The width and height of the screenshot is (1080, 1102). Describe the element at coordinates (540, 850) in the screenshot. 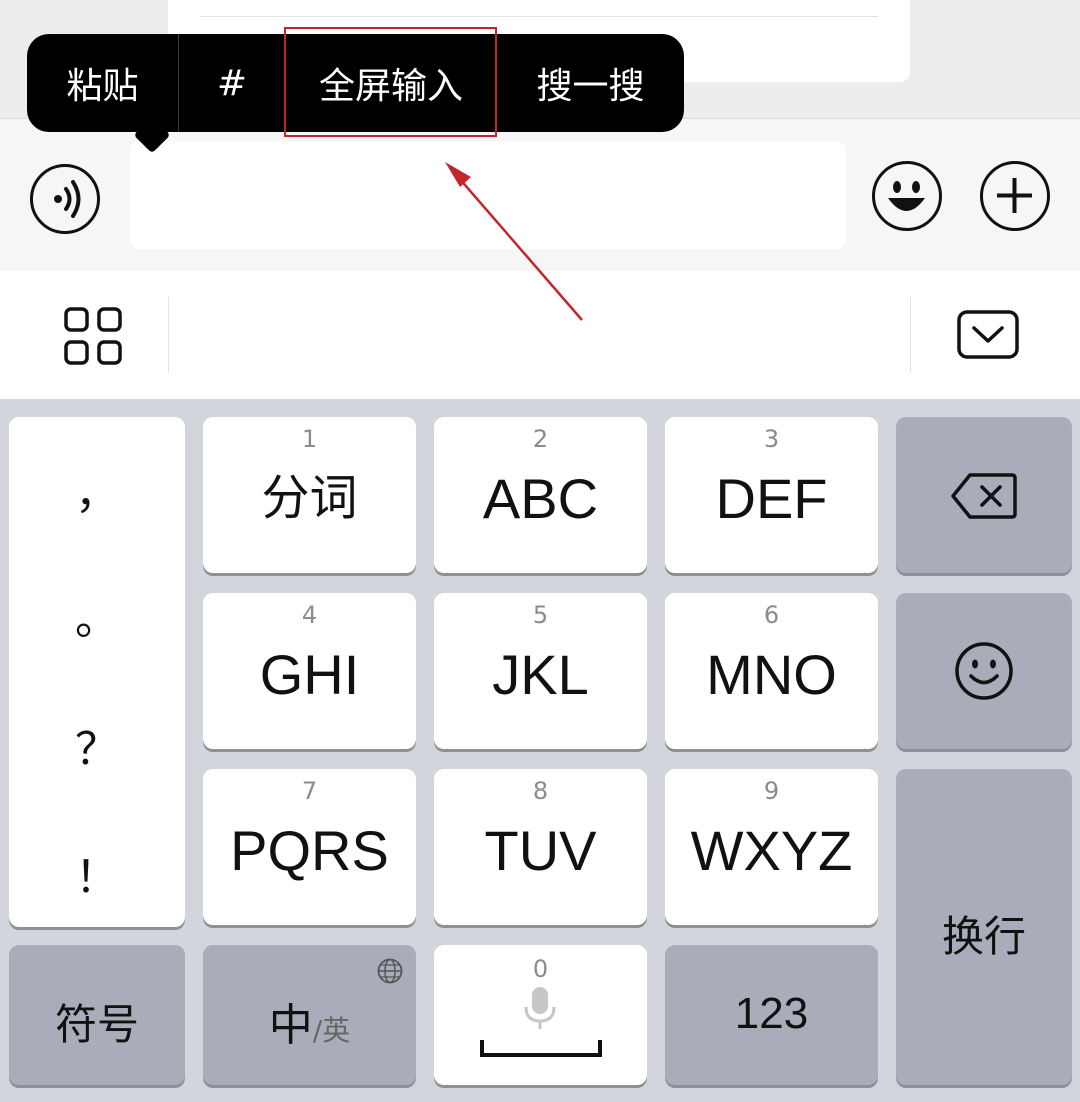

I see `key-label: TUV` at that location.